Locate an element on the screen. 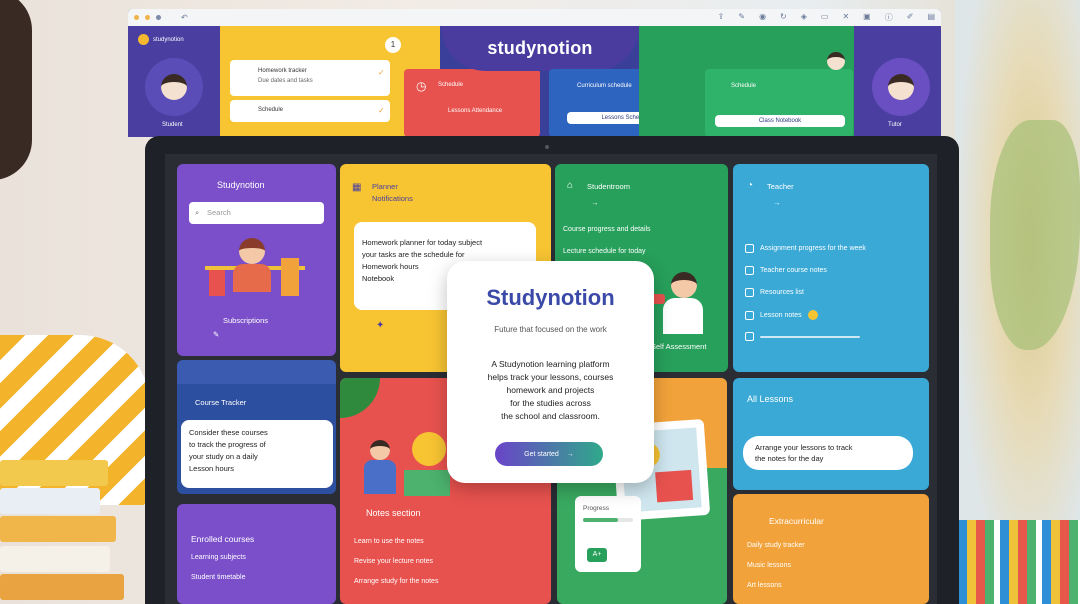 This screenshot has height=604, width=1080. tile-title-2: Notifications is located at coordinates (392, 198).